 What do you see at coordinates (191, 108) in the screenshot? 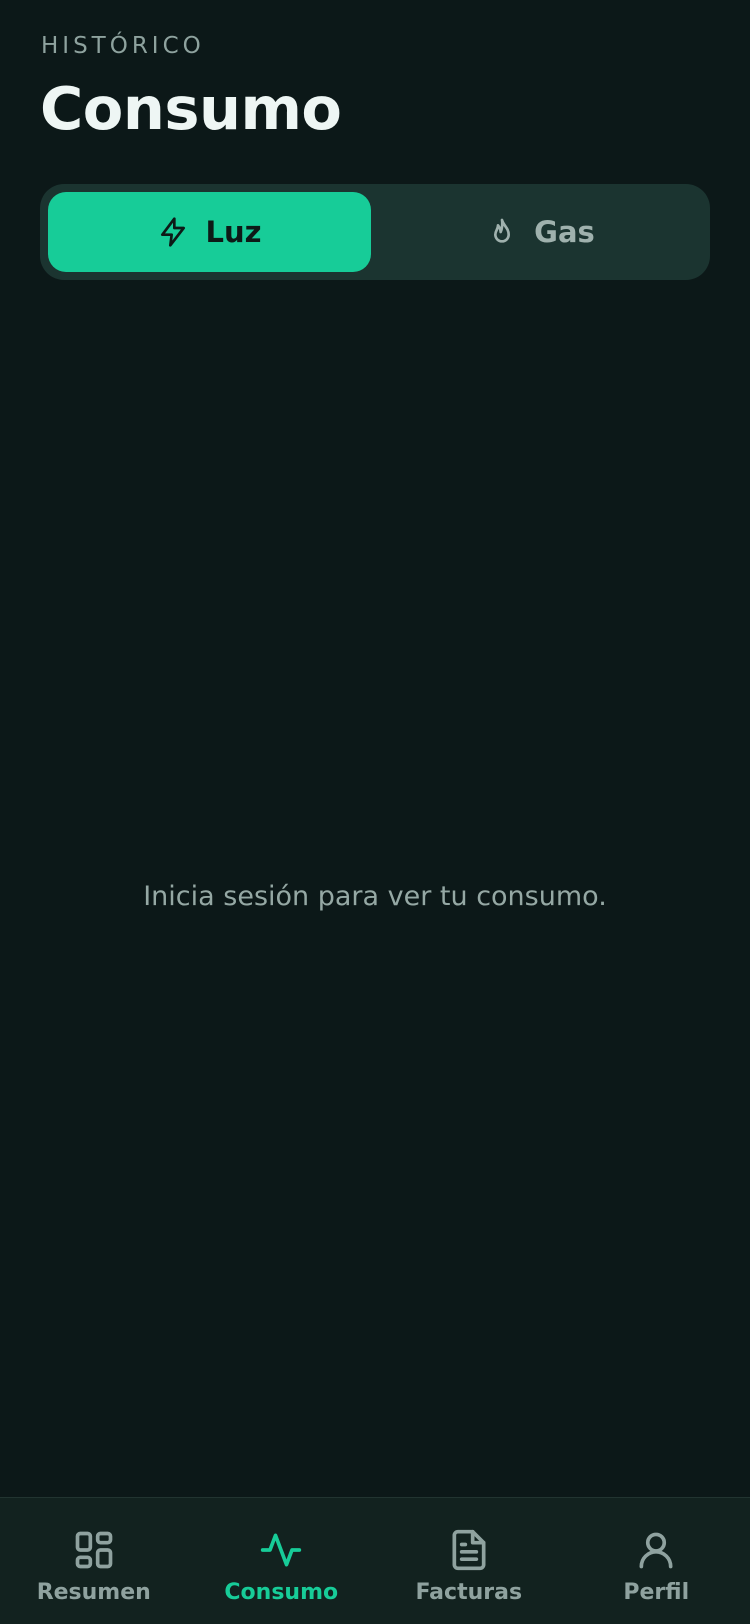
I see `page-title: Consumo` at bounding box center [191, 108].